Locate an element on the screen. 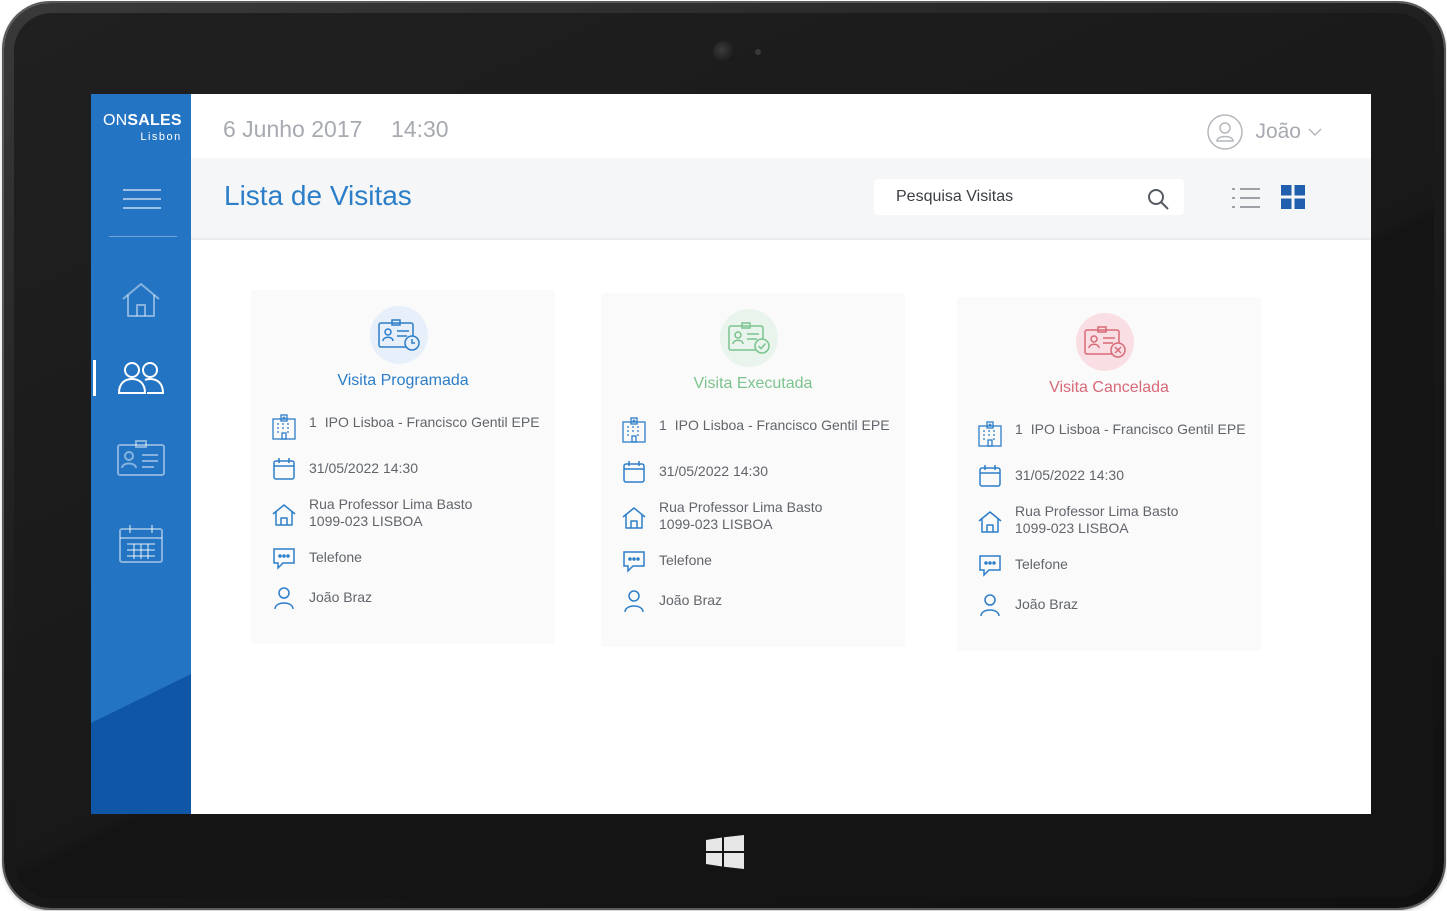 Image resolution: width=1447 pixels, height=911 pixels. app-logo: ONSALES Lisbon is located at coordinates (142, 127).